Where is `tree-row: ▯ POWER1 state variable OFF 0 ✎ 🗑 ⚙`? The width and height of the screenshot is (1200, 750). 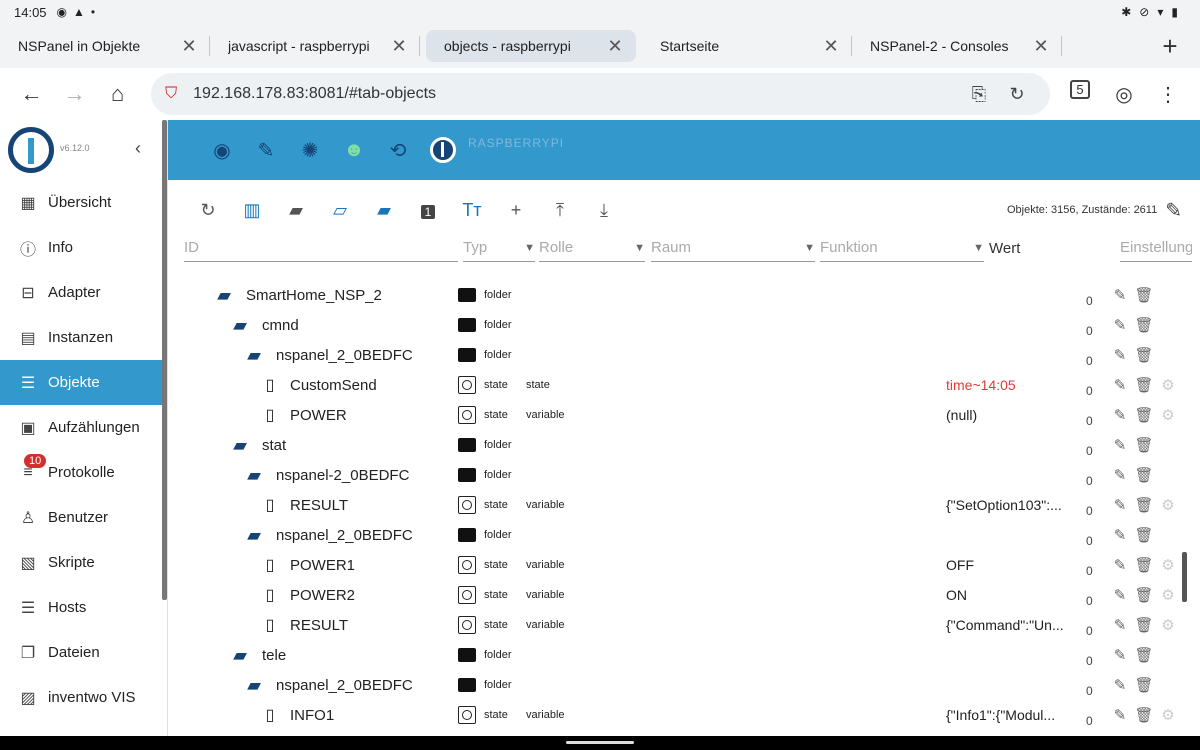
tree-row: ▯ POWER1 state variable OFF 0 ✎ 🗑 ⚙ is located at coordinates (681, 565).